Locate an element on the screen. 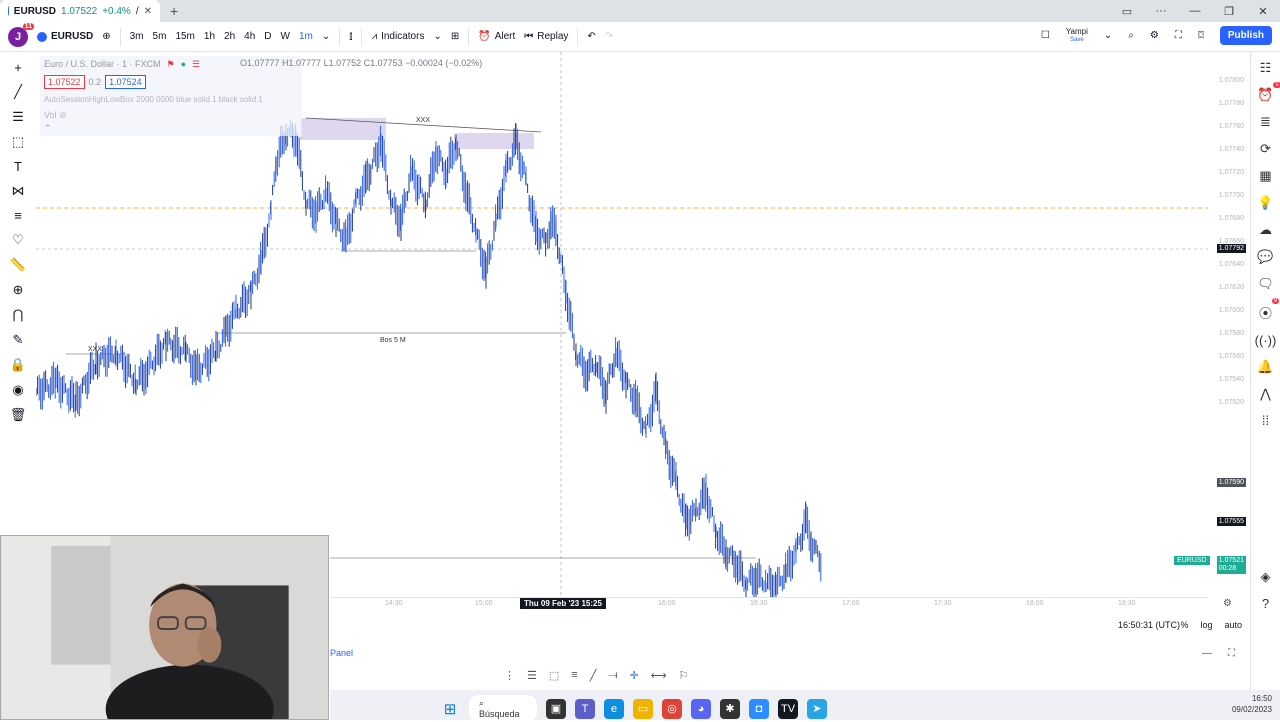  close-tab-icon: ✕ is located at coordinates (148, 11).